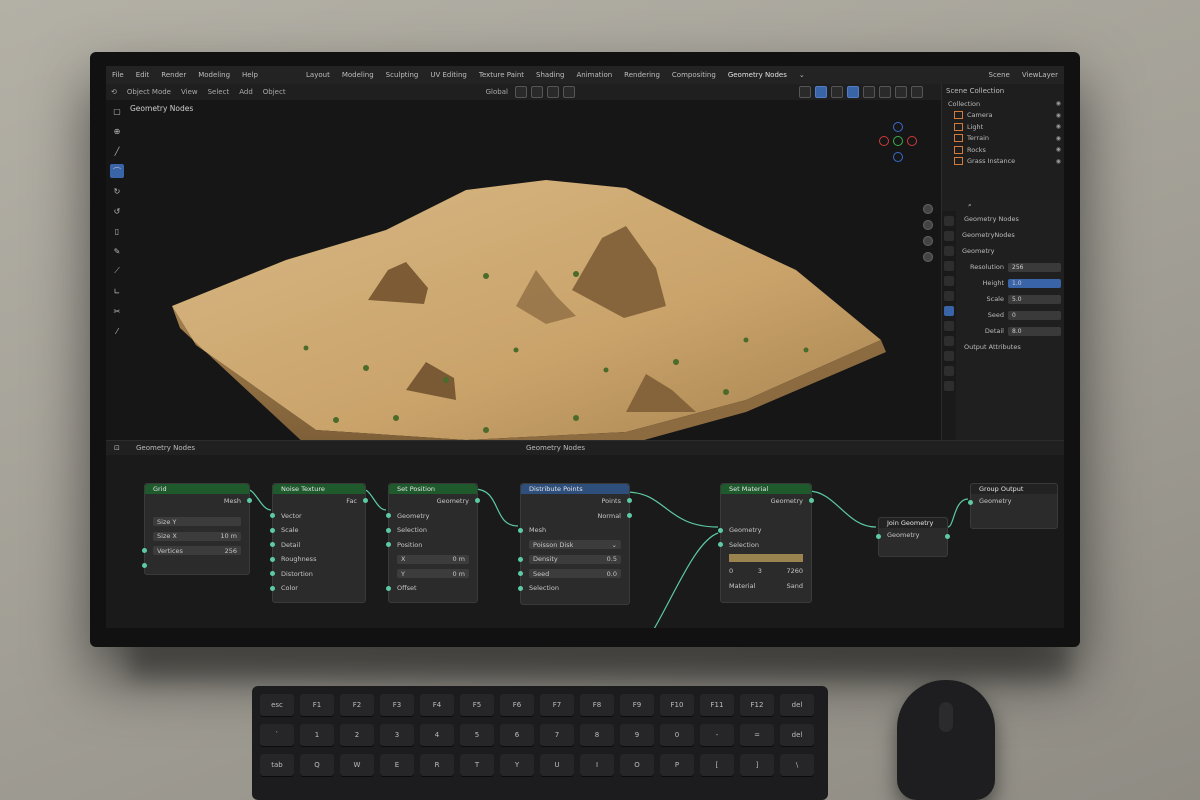  What do you see at coordinates (1003, 150) in the screenshot?
I see `outliner-row: Rocks ◉` at bounding box center [1003, 150].